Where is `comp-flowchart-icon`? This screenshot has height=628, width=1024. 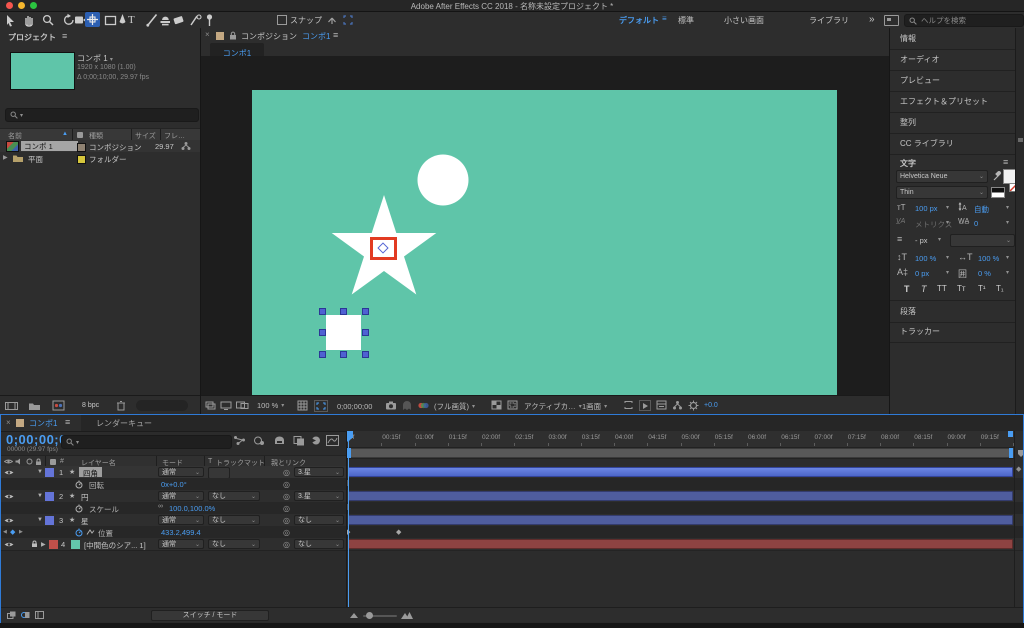
comp-flowchart-icon is located at coordinates (677, 405).